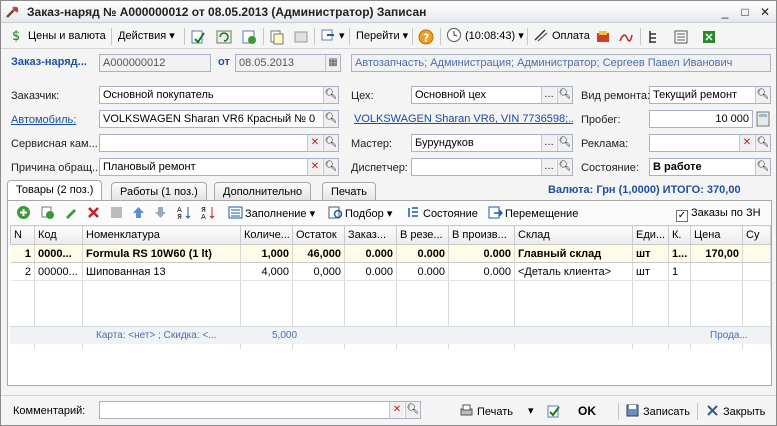 This screenshot has height=426, width=777. Describe the element at coordinates (561, 36) in the screenshot. I see `payment-button: Оплата` at that location.